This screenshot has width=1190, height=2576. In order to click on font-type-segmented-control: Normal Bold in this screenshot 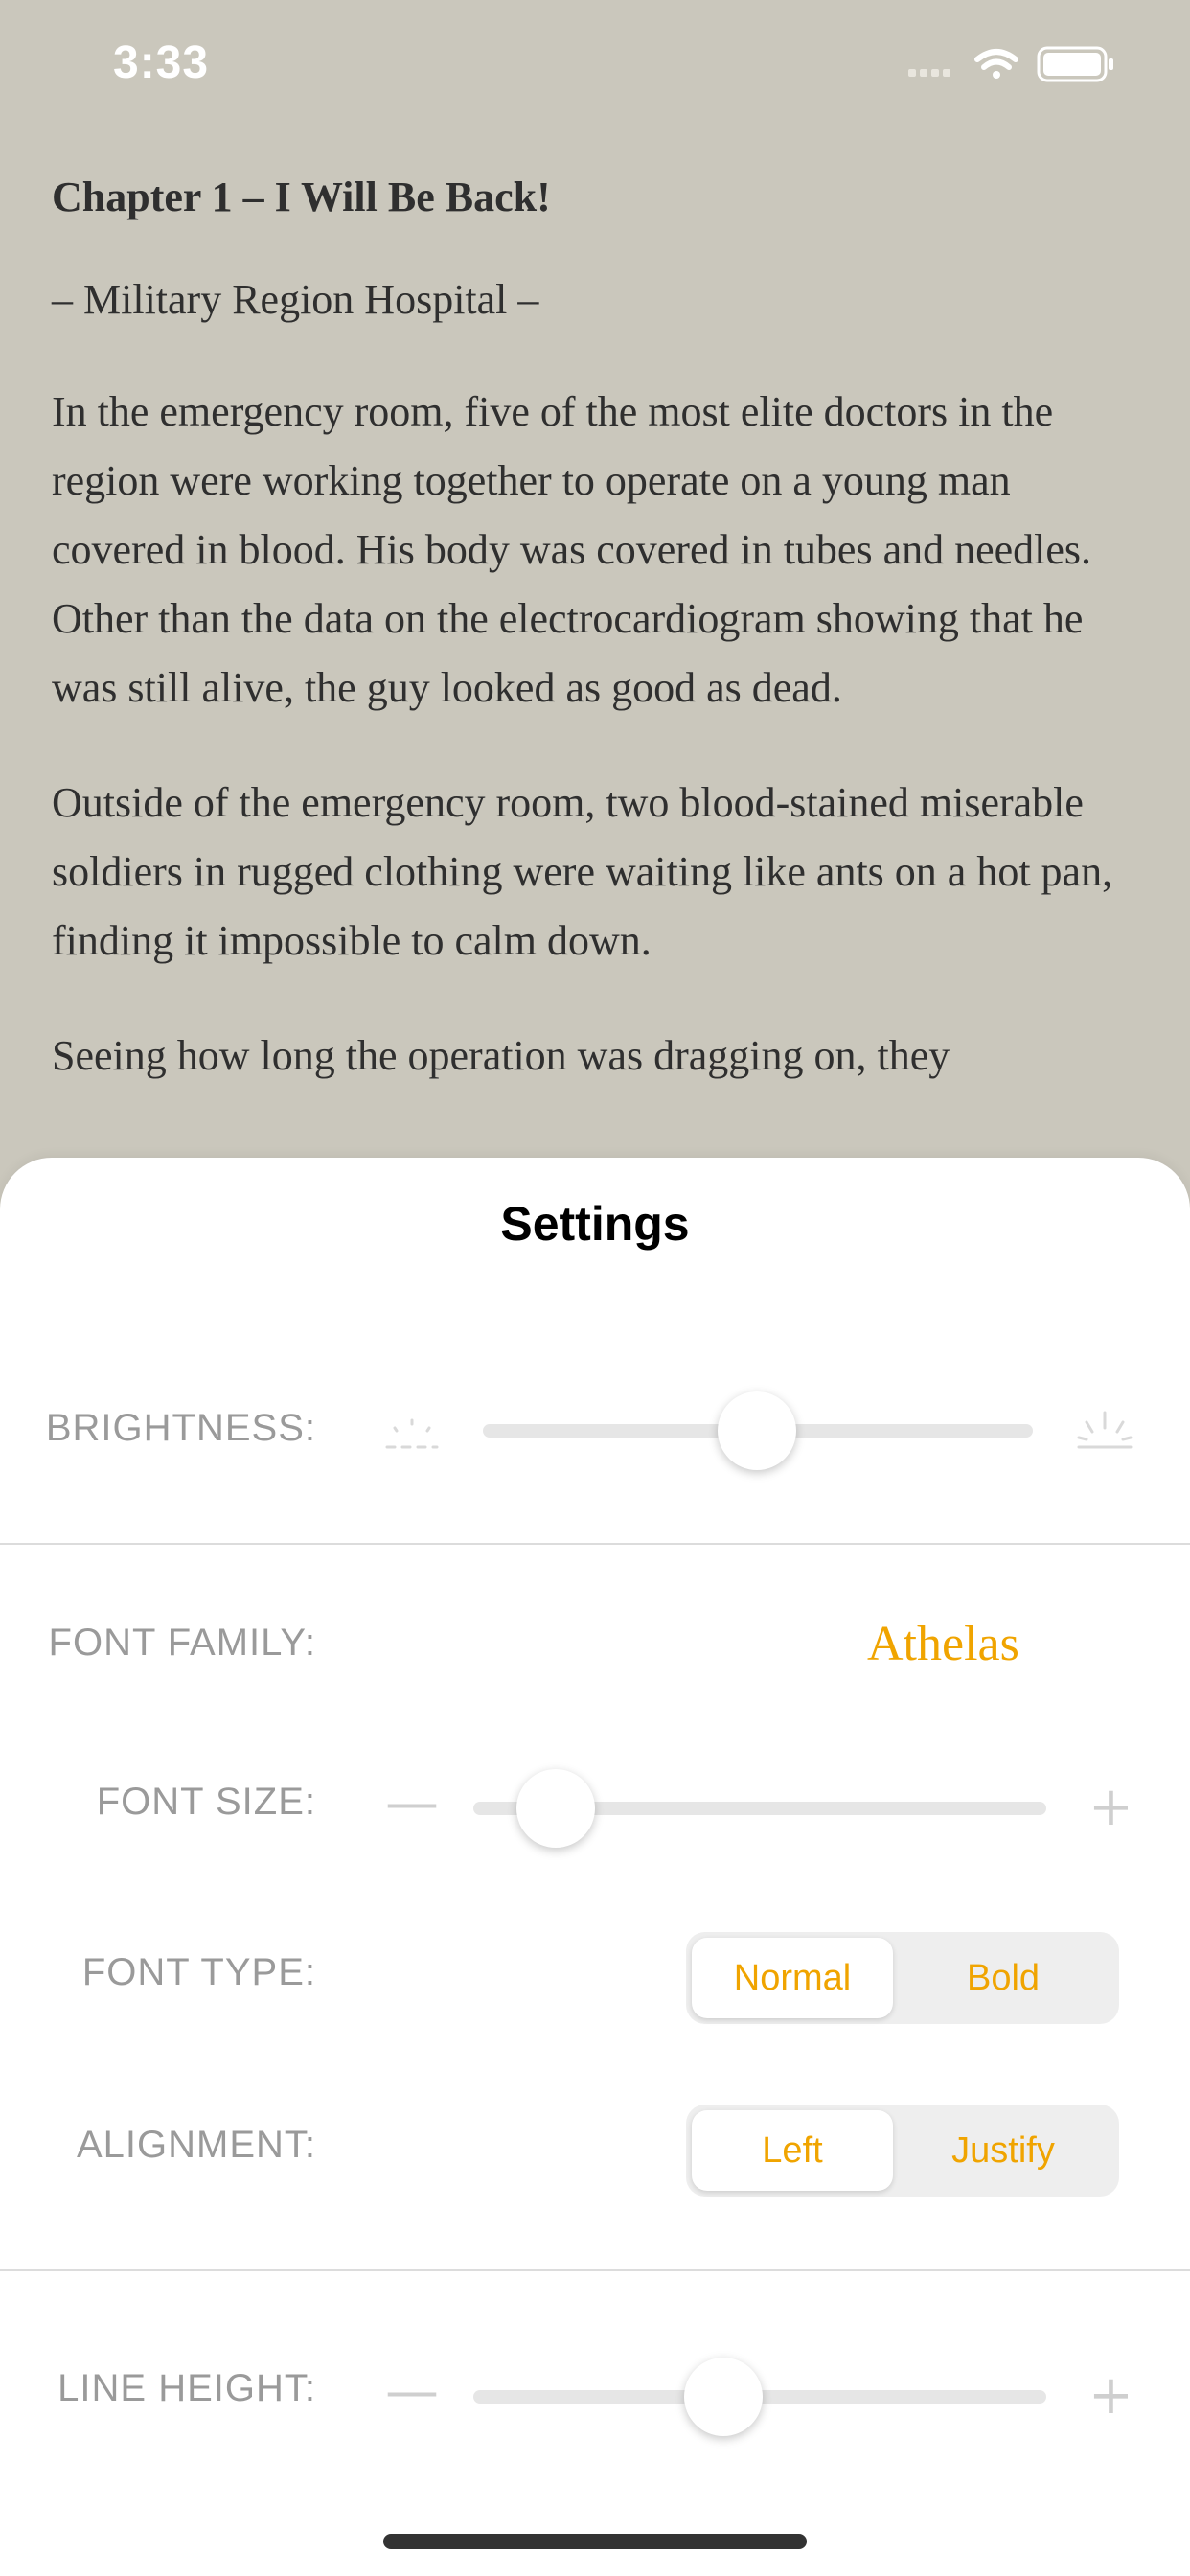, I will do `click(903, 1978)`.